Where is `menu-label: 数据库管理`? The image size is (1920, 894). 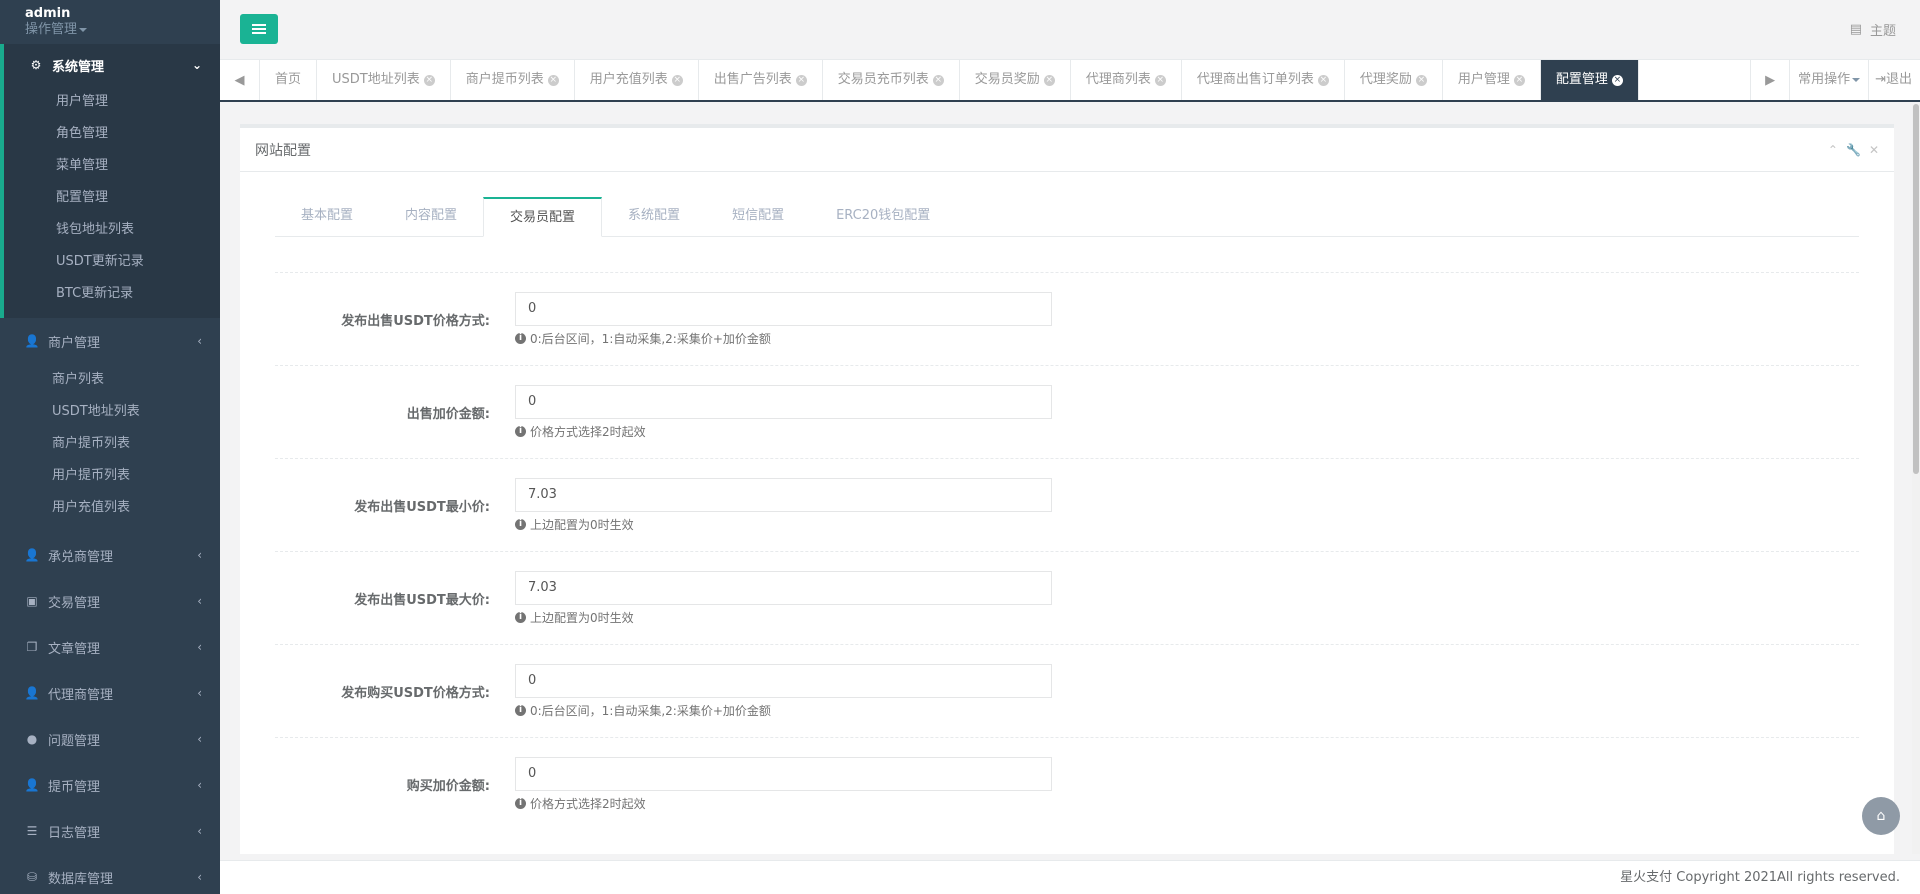
menu-label: 数据库管理 is located at coordinates (81, 879).